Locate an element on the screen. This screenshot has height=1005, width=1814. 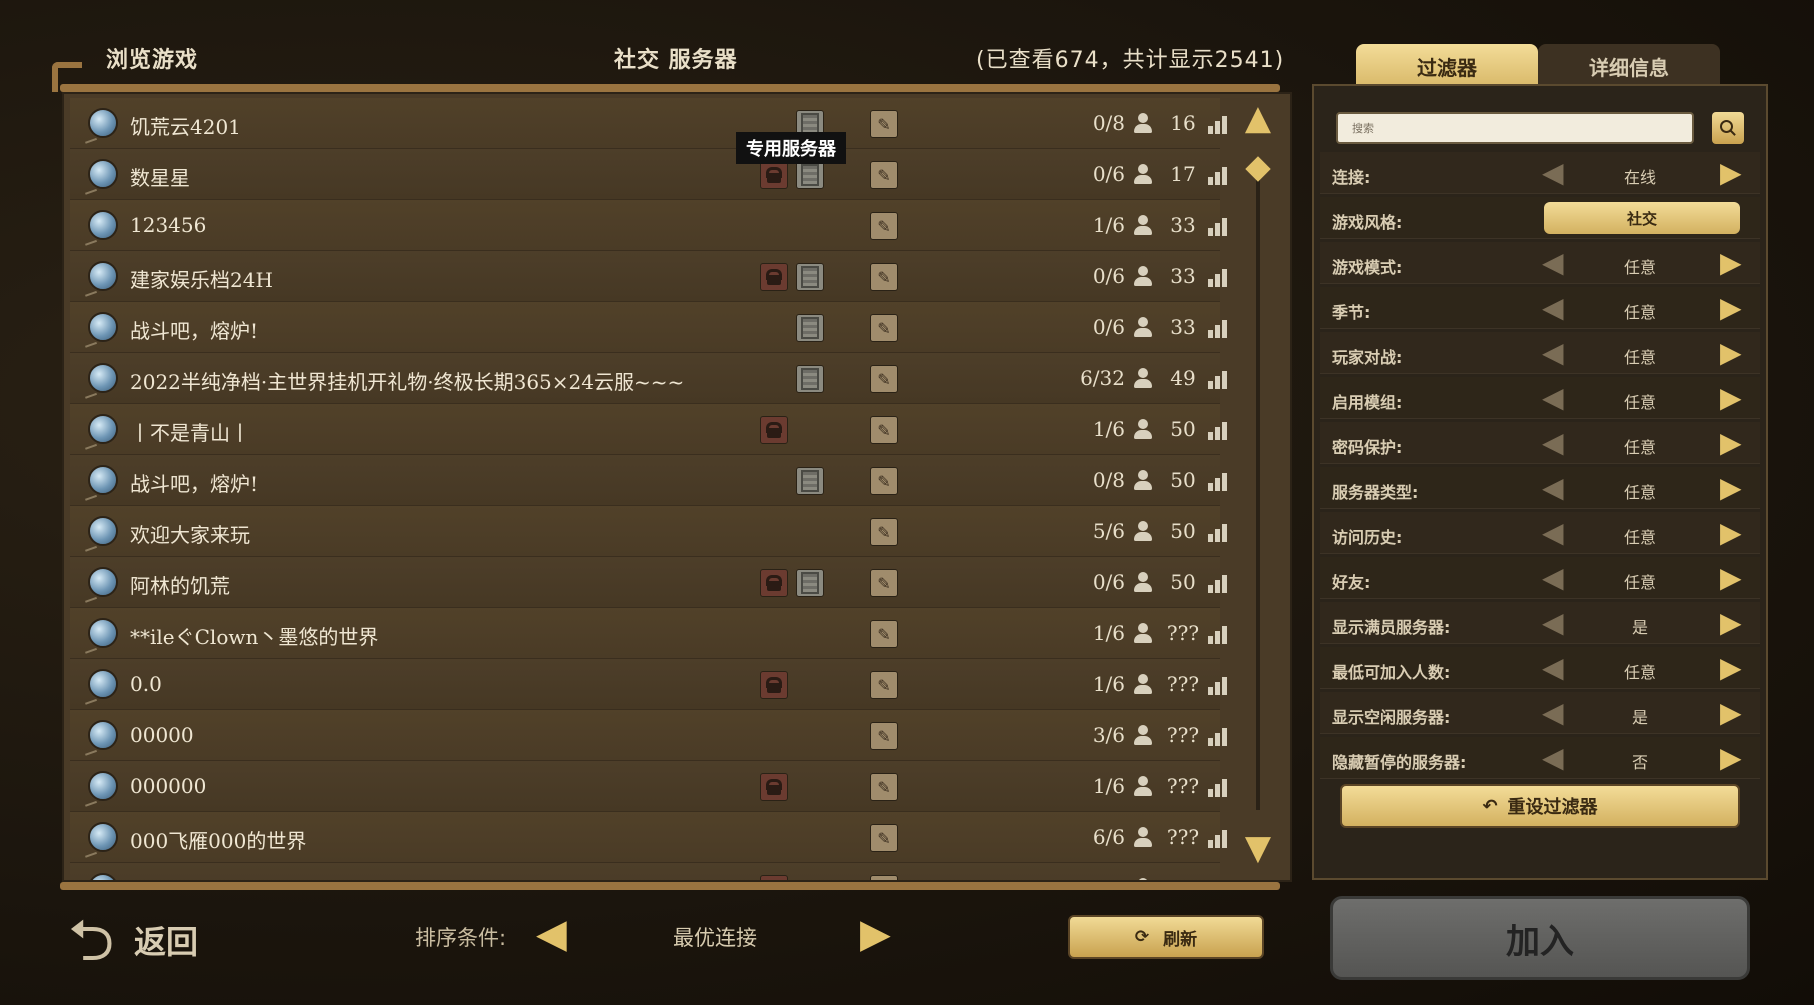
scroll-track is located at coordinates (1258, 485).